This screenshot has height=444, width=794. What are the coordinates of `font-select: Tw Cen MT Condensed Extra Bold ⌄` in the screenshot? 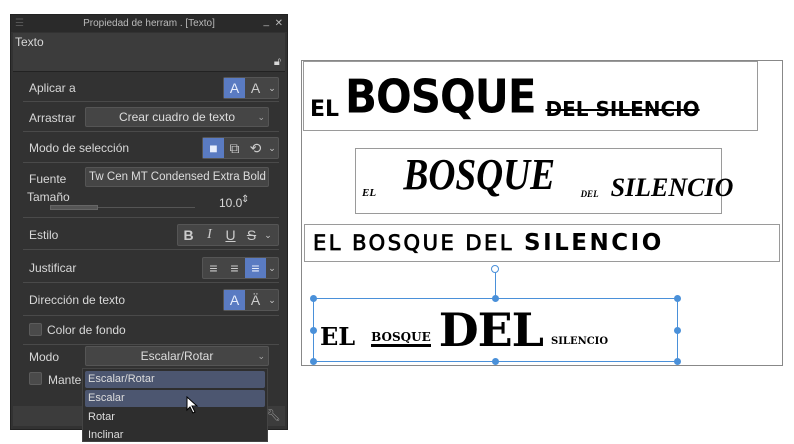 It's located at (177, 177).